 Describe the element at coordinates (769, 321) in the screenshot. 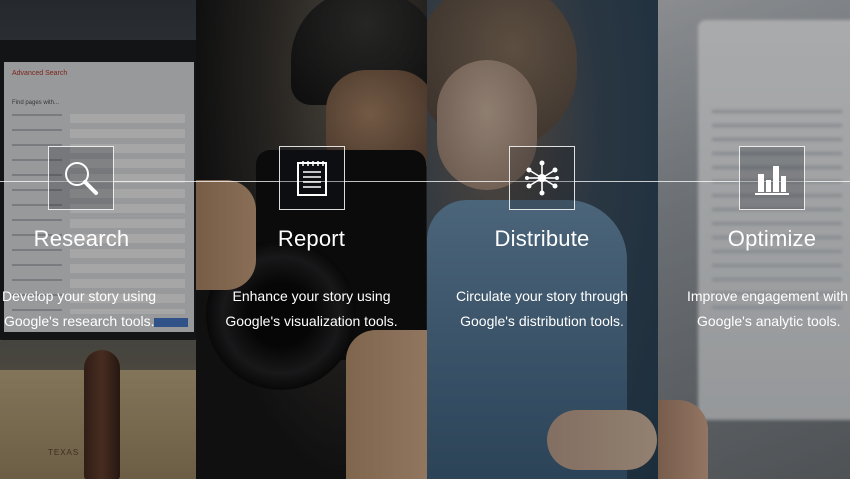

I see `optimize-description-line2: Google's analytic tools.` at that location.